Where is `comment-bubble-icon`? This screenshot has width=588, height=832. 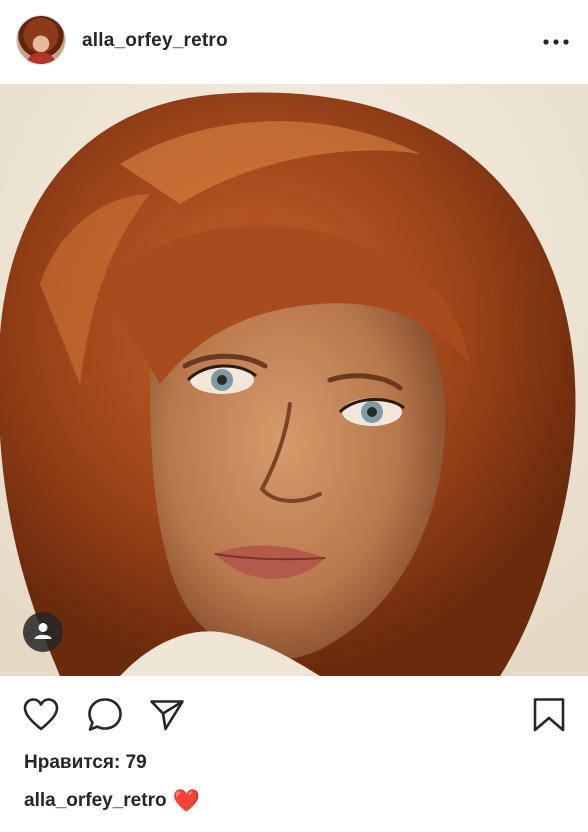
comment-bubble-icon is located at coordinates (105, 715).